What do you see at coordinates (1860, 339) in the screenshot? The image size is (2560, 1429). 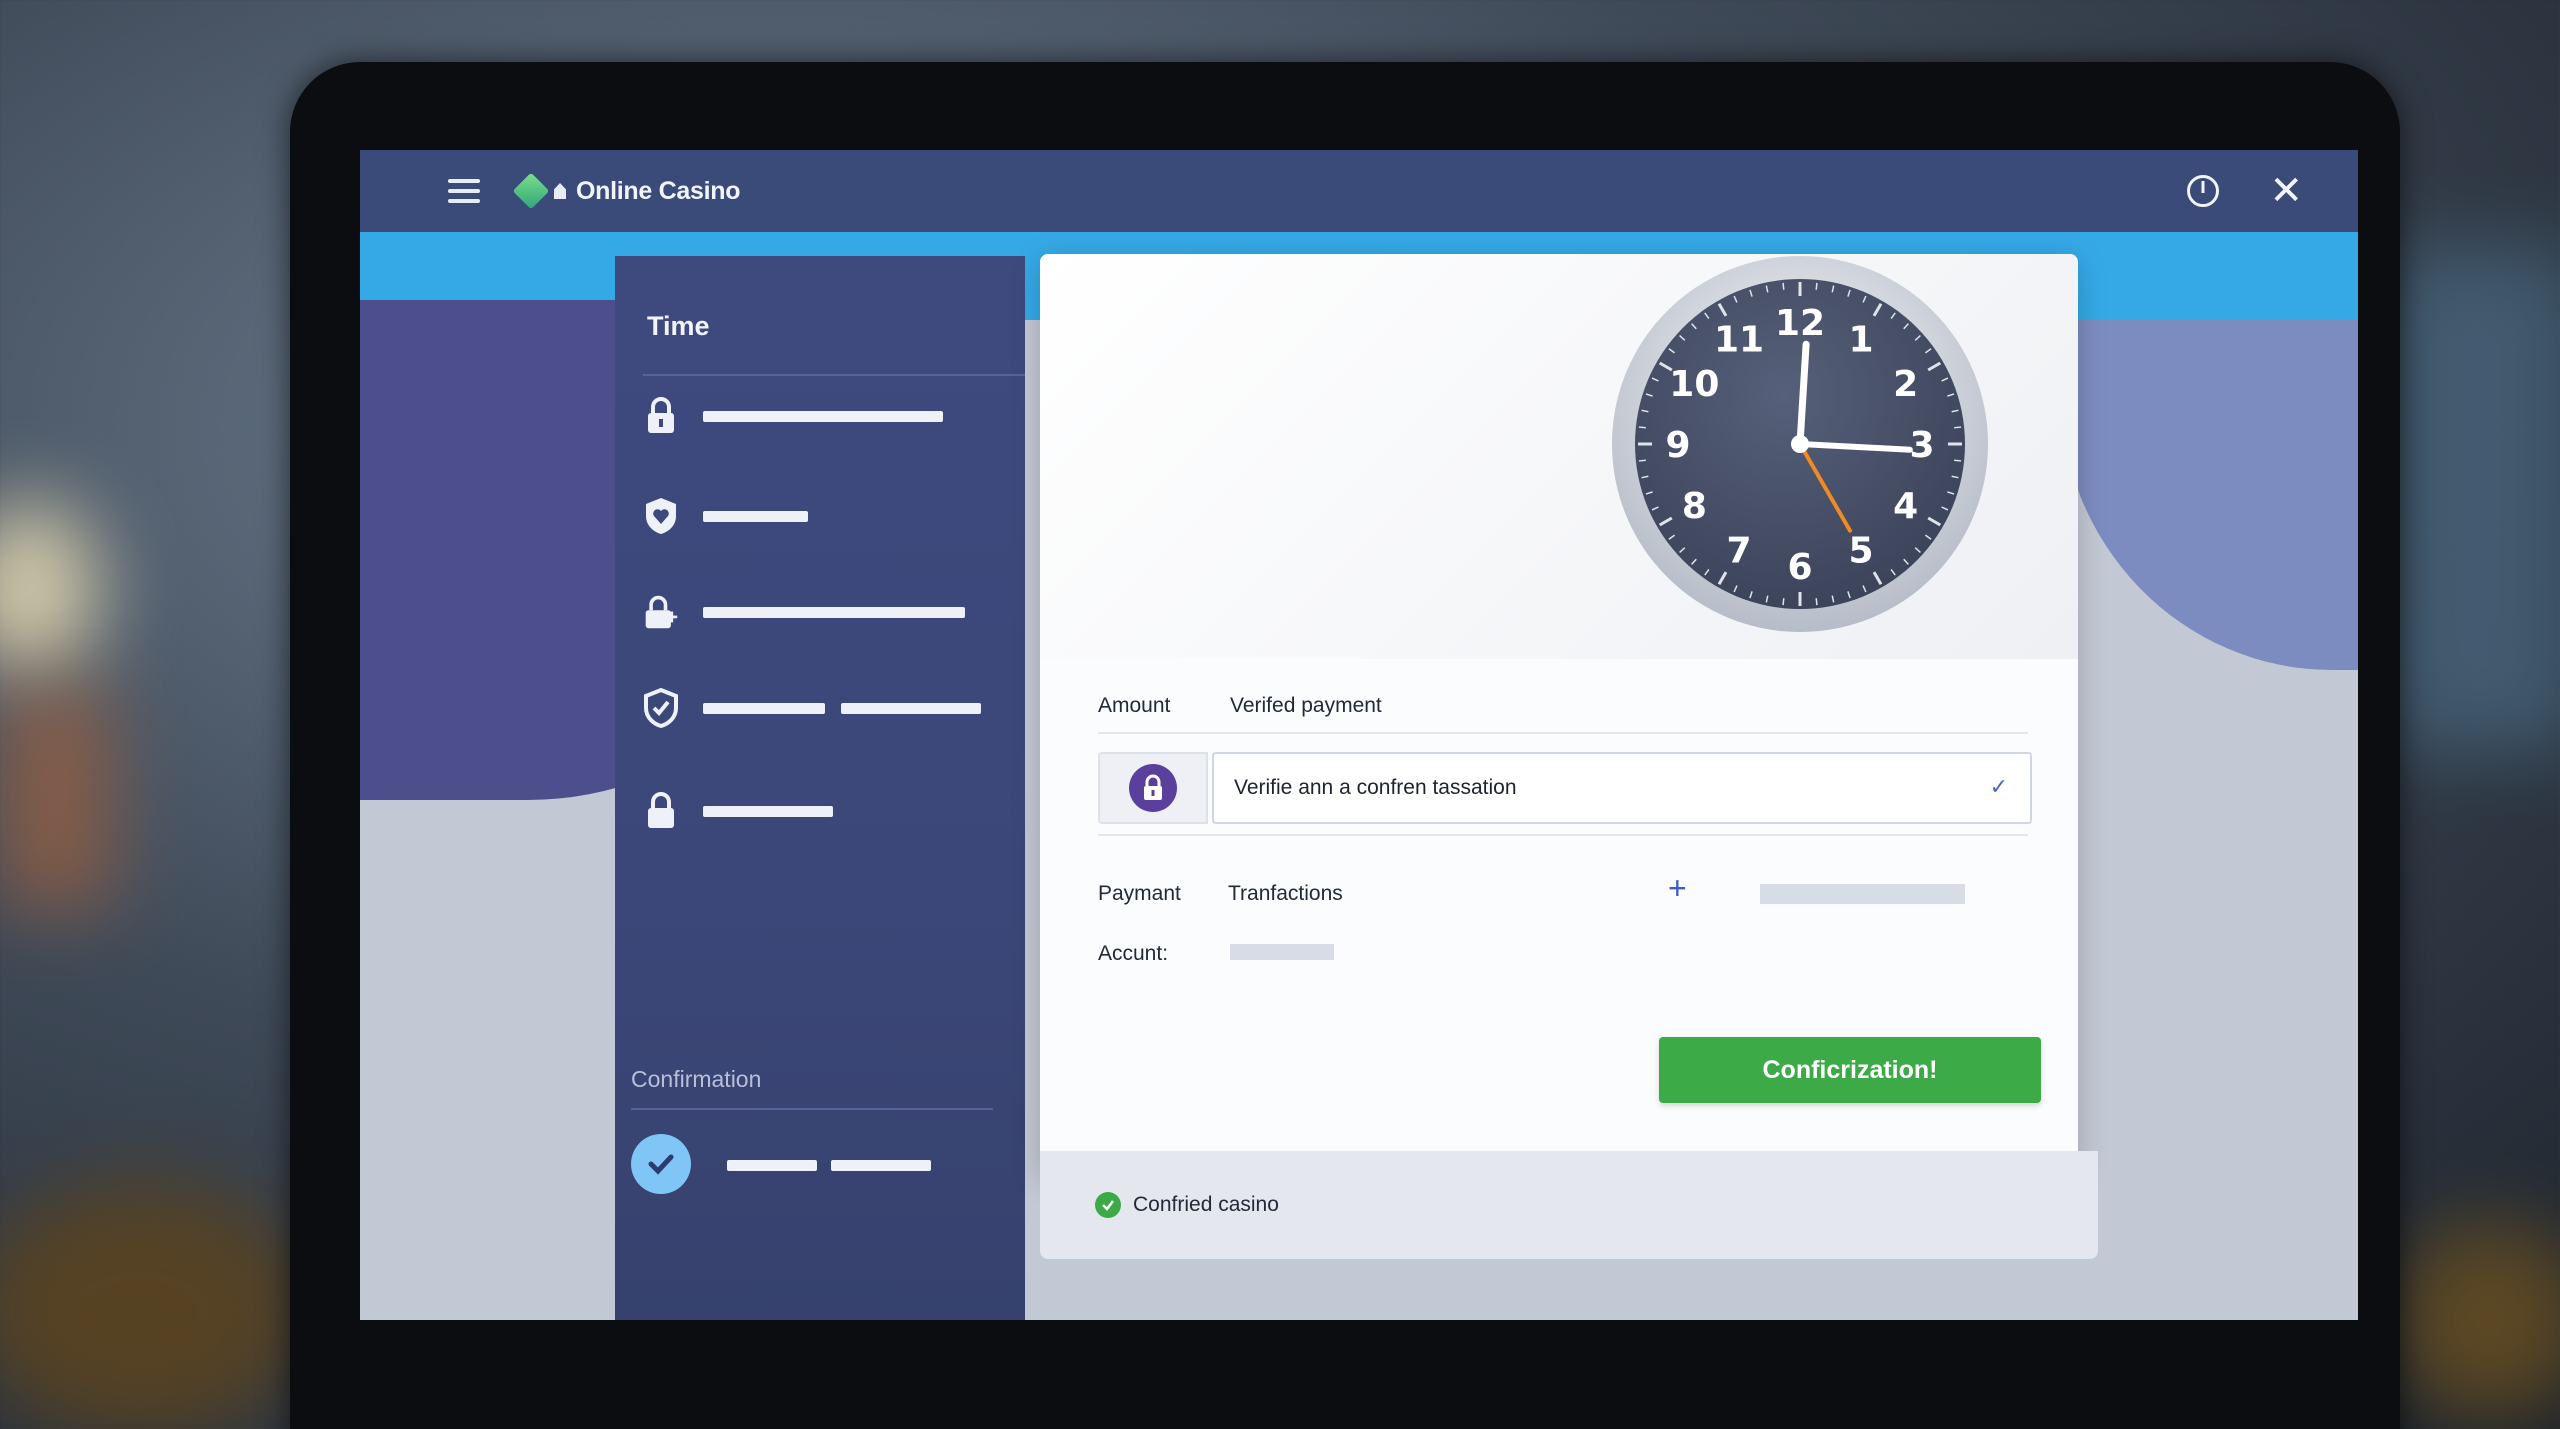 I see `clock-number: 1` at bounding box center [1860, 339].